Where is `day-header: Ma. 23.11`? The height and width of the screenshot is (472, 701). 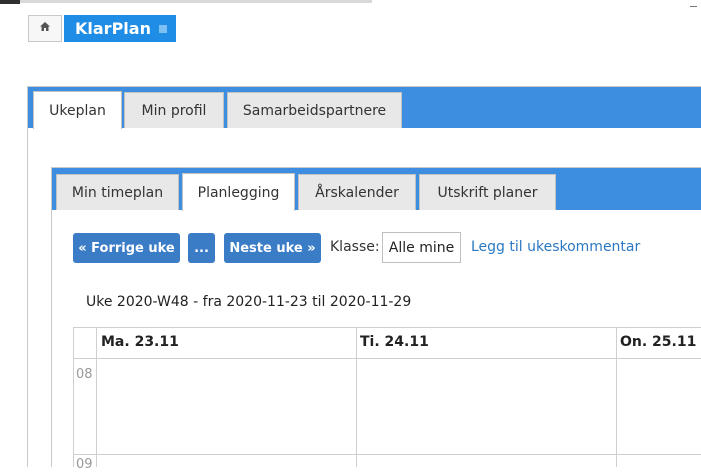
day-header: Ma. 23.11 is located at coordinates (140, 342).